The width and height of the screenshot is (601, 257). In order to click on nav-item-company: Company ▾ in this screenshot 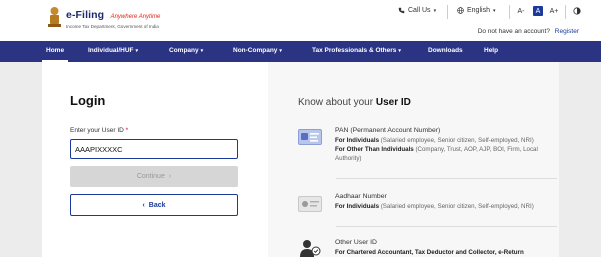, I will do `click(186, 50)`.